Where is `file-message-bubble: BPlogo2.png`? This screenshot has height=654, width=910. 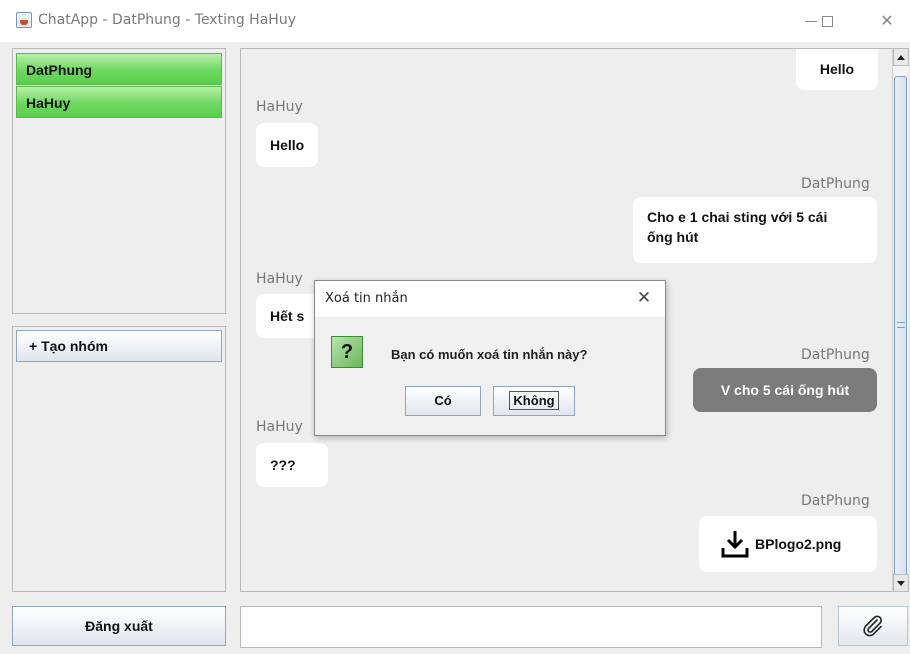 file-message-bubble: BPlogo2.png is located at coordinates (788, 544).